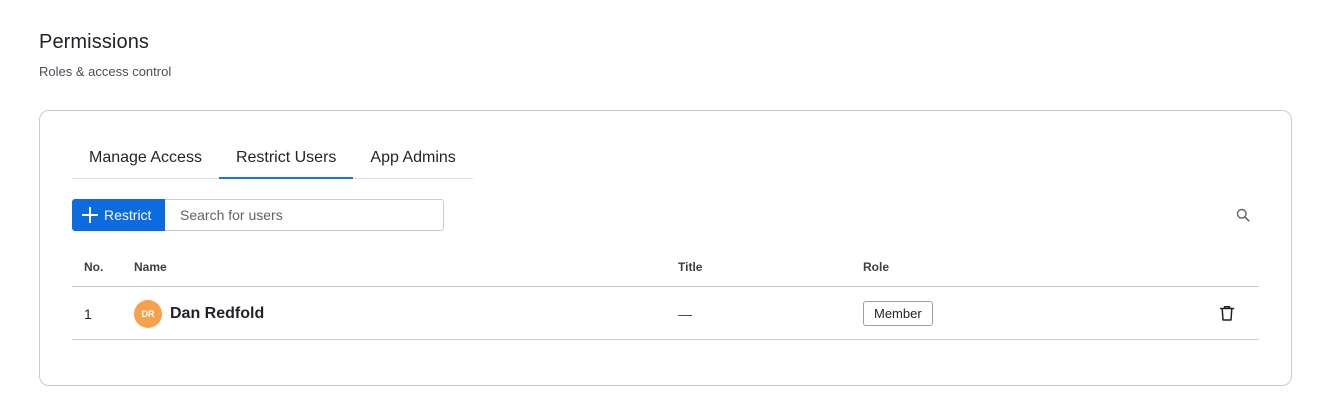 Image resolution: width=1319 pixels, height=403 pixels. I want to click on row-number: 1, so click(88, 313).